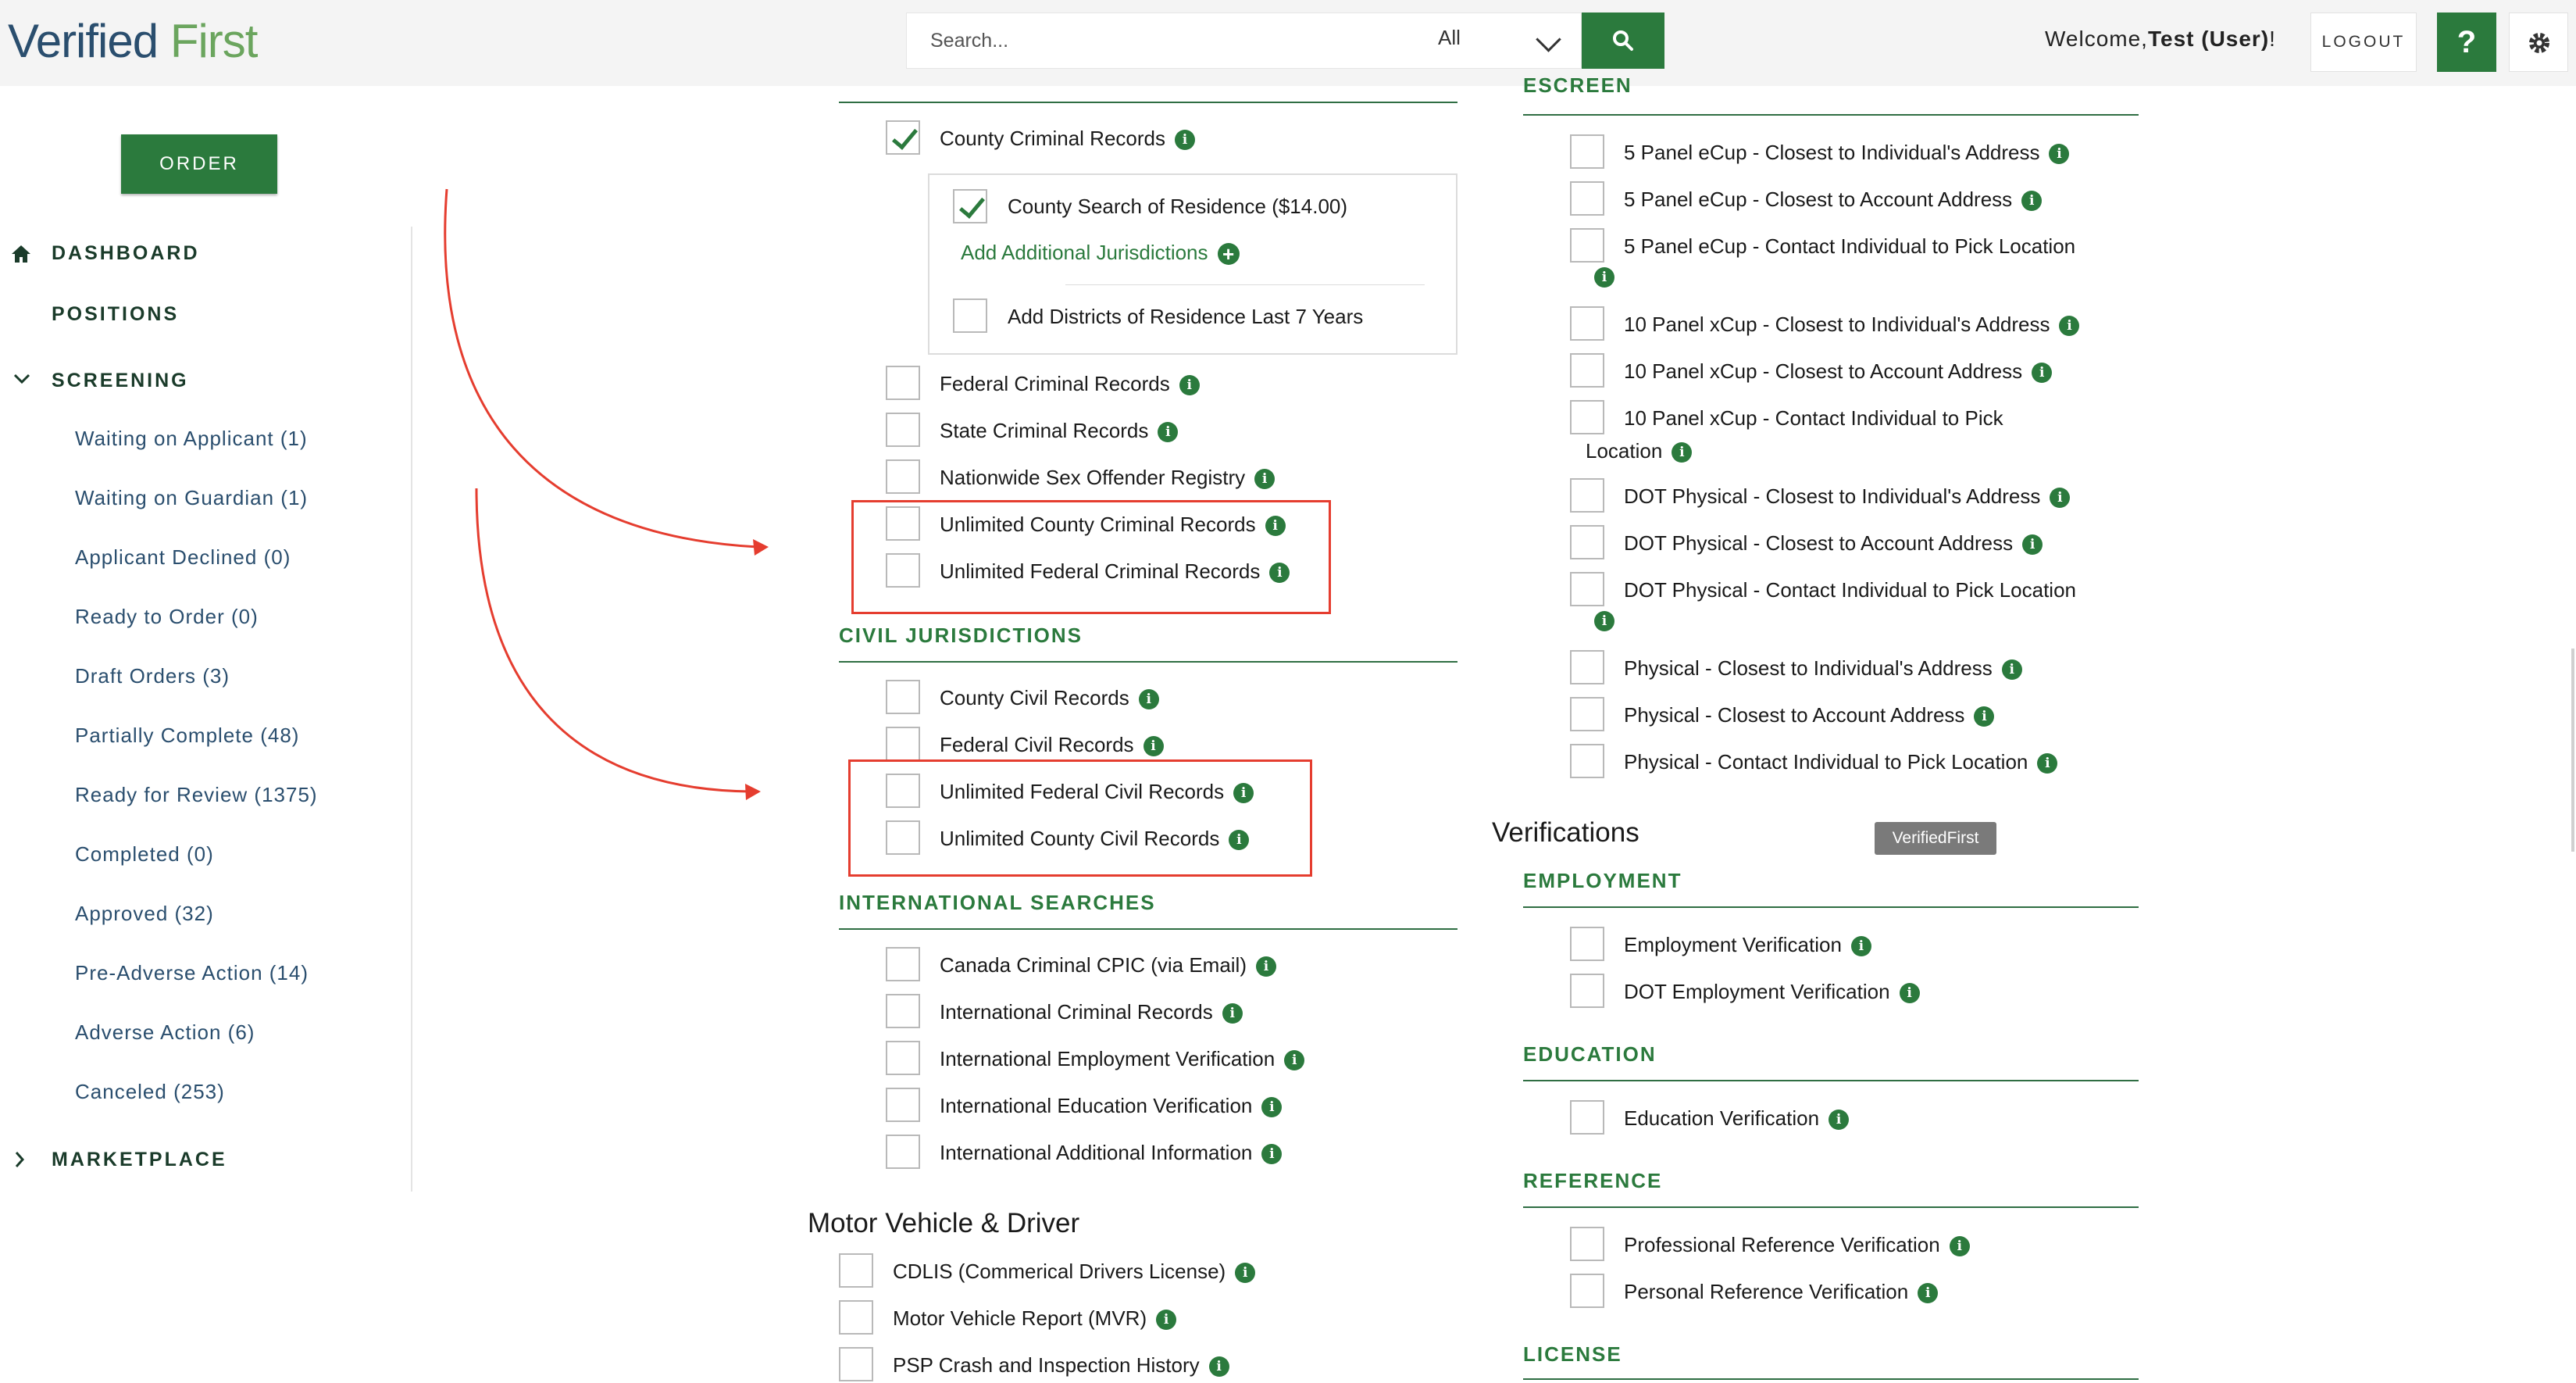 The width and height of the screenshot is (2576, 1383). What do you see at coordinates (191, 498) in the screenshot?
I see `sidebar-item-waiting-on-guardian: Waiting on Guardian (1)` at bounding box center [191, 498].